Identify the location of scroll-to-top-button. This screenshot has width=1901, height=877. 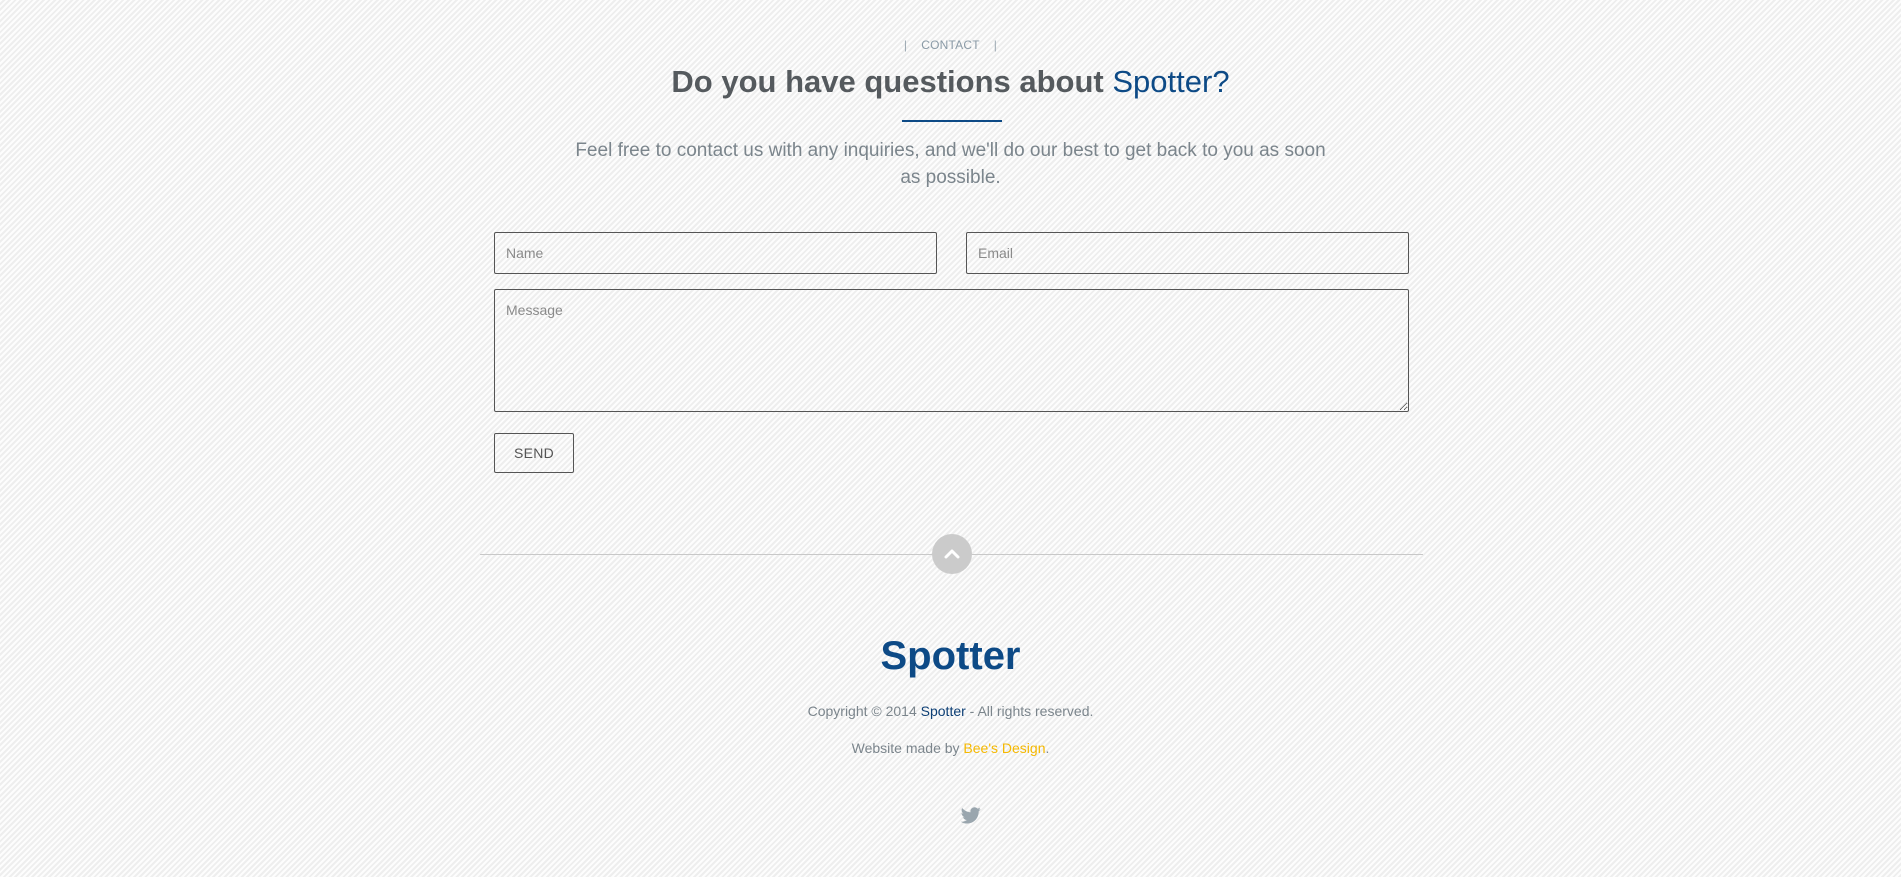
(952, 554).